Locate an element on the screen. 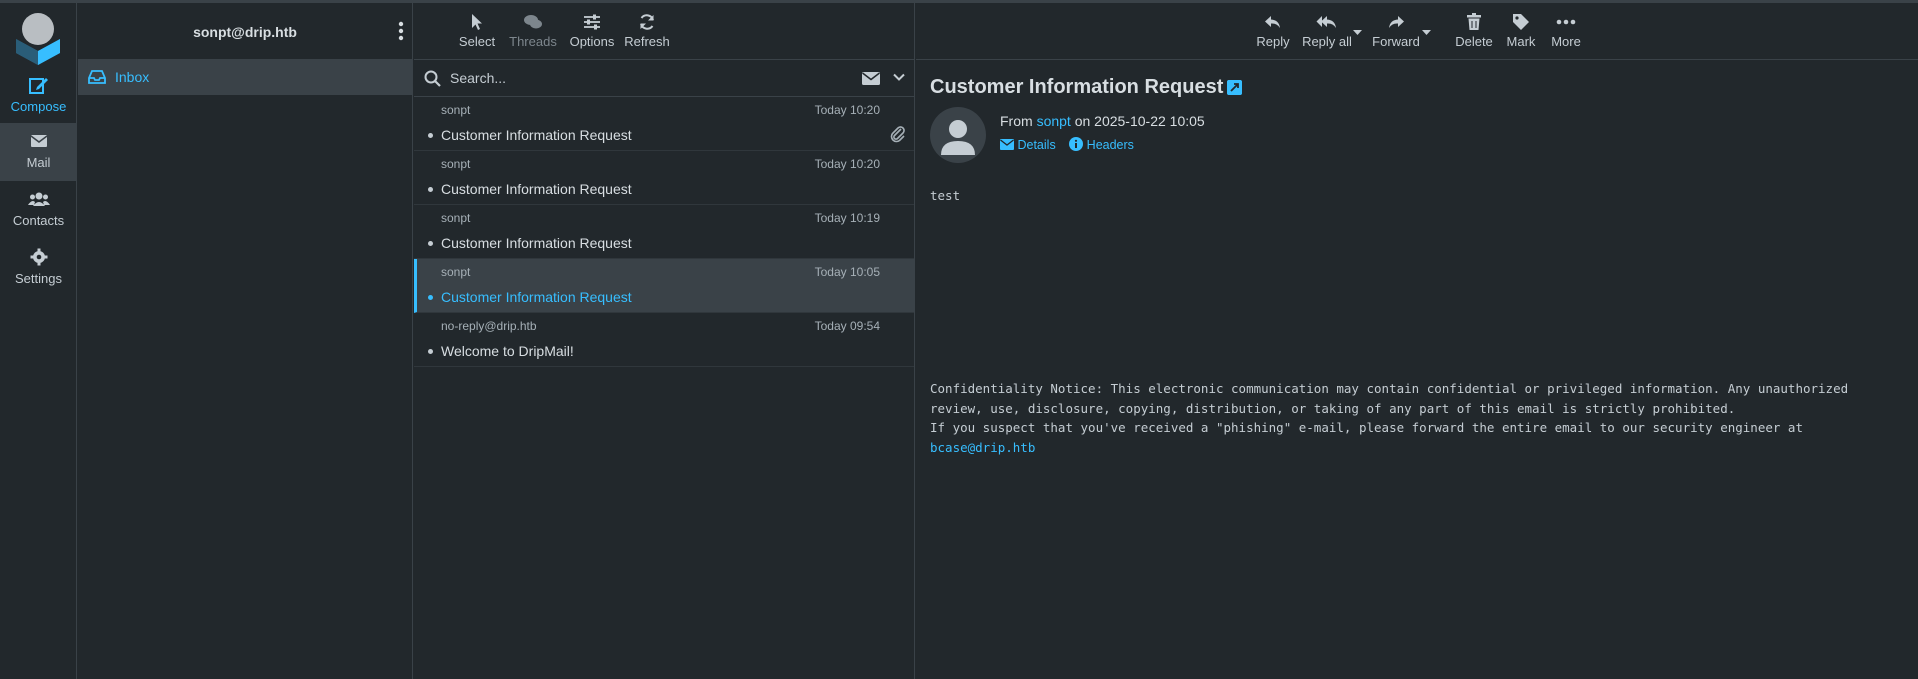 The width and height of the screenshot is (1918, 679). trash-icon is located at coordinates (1474, 21).